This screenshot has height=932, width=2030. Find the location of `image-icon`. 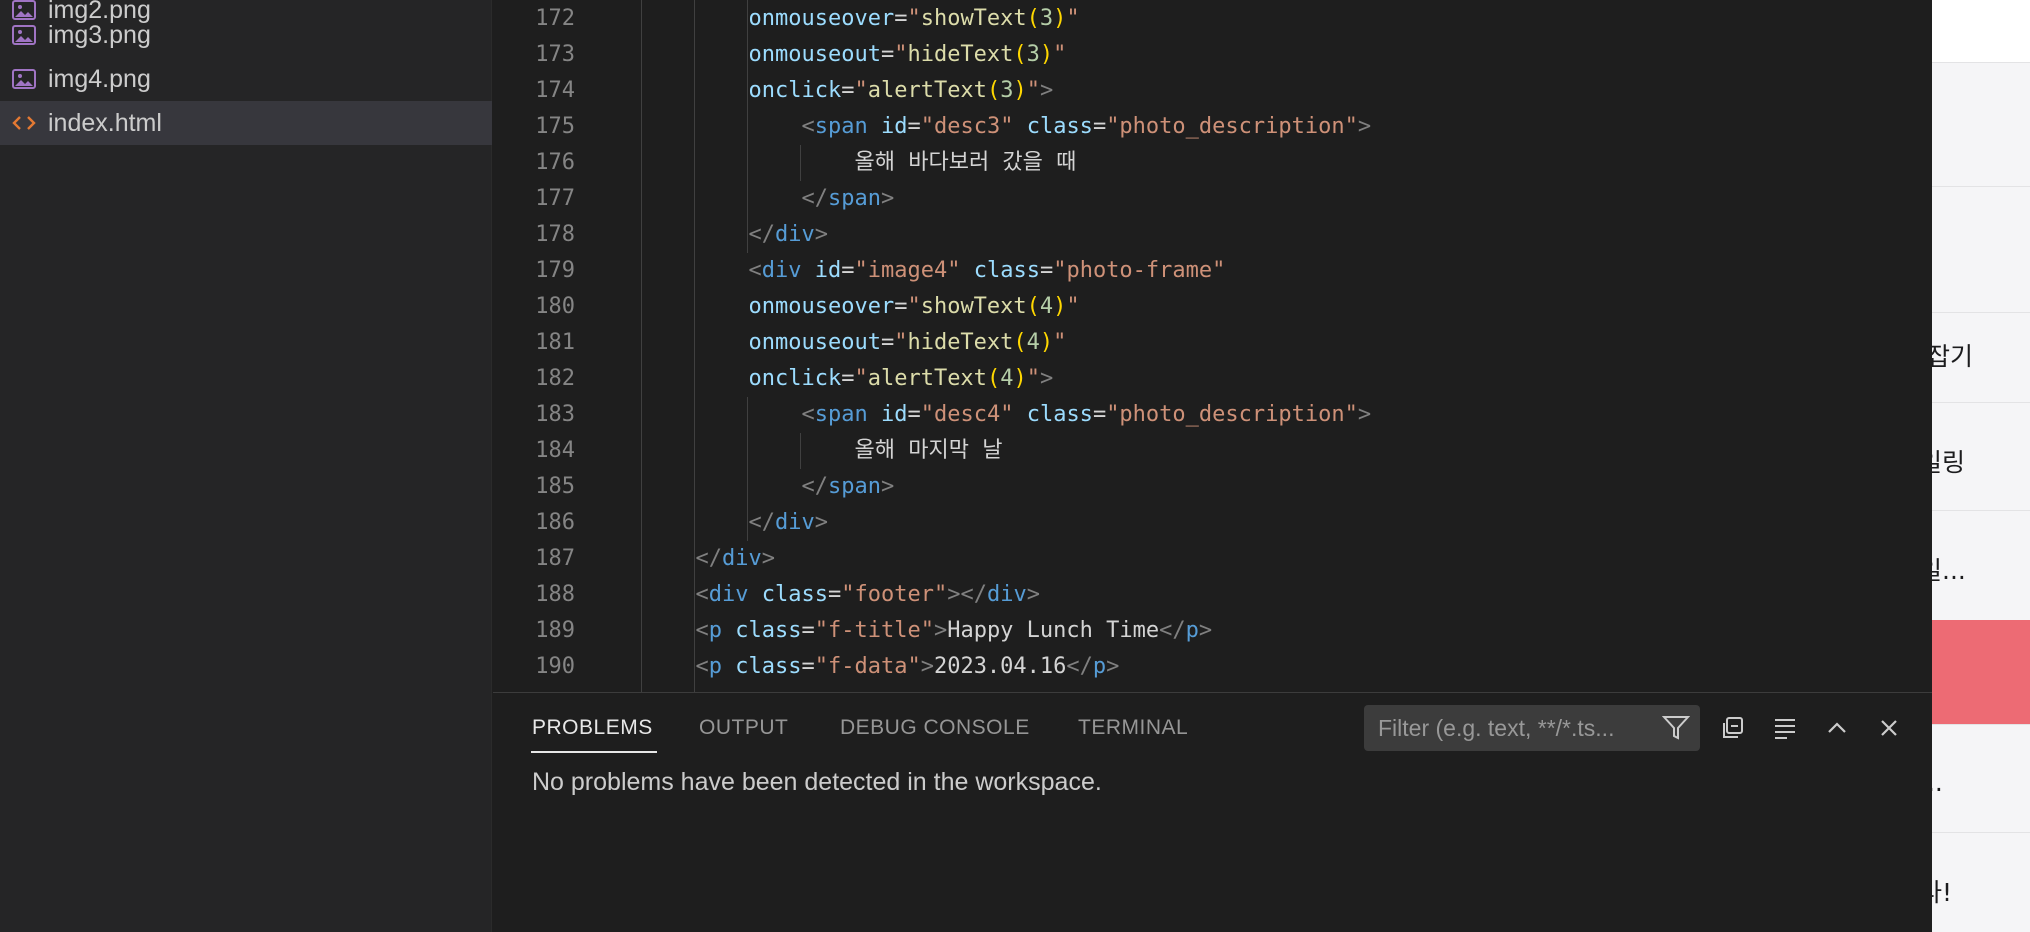

image-icon is located at coordinates (24, 35).